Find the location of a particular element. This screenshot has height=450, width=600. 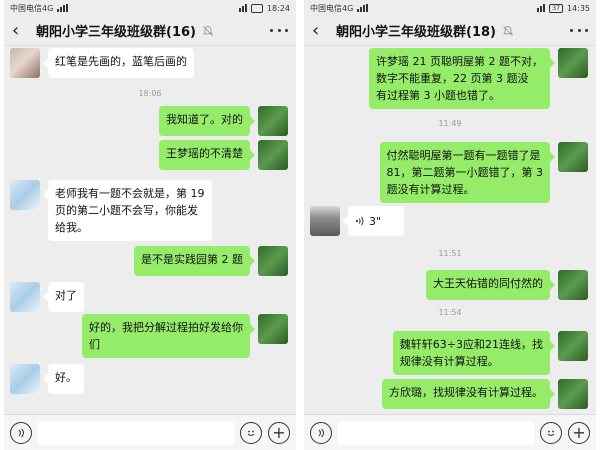

message-bubble: 我知道了。对的 is located at coordinates (207, 121).